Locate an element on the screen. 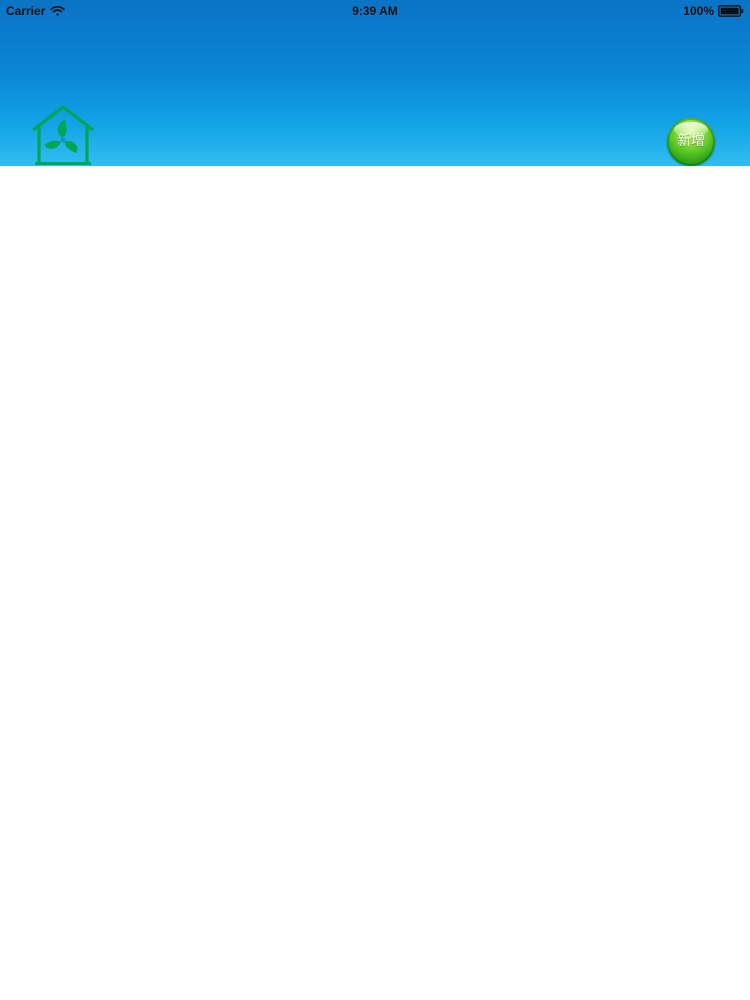  battery-percentage: 100% is located at coordinates (698, 11).